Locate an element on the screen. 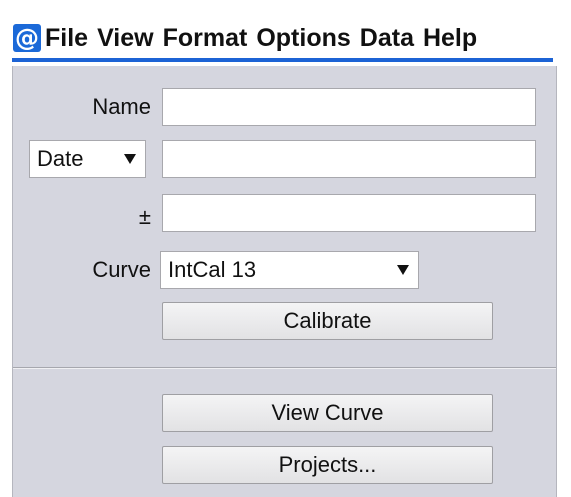  menu-data: Data is located at coordinates (387, 38).